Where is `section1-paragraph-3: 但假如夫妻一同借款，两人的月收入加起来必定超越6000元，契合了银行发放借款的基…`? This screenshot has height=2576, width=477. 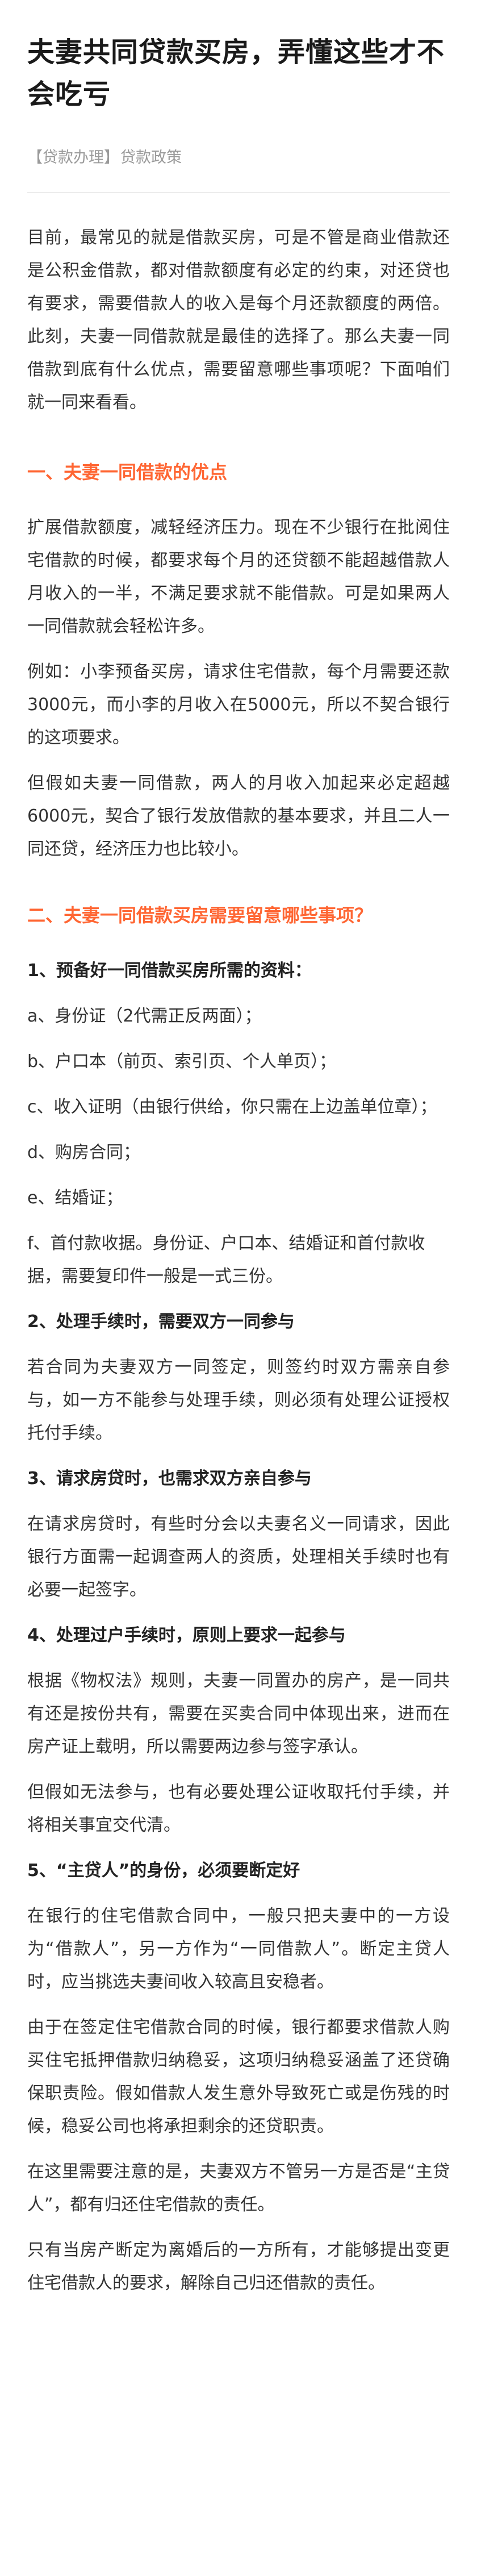
section1-paragraph-3: 但假如夫妻一同借款，两人的月收入加起来必定超越6000元，契合了银行发放借款的基… is located at coordinates (238, 816).